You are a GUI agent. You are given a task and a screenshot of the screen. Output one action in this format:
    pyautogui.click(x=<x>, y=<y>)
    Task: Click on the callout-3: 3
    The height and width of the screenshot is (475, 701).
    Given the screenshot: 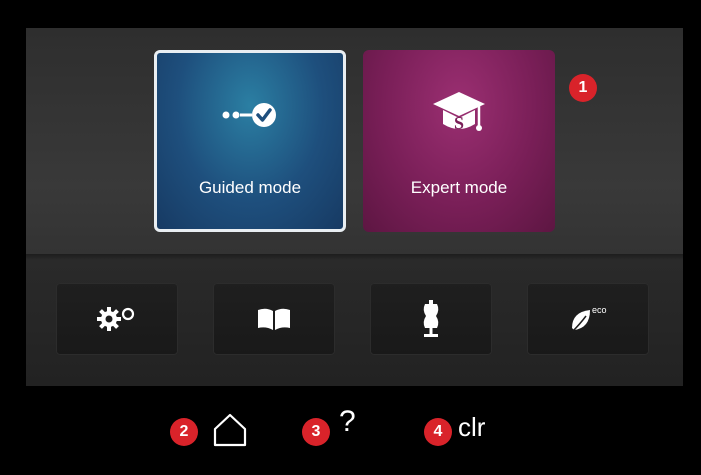 What is the action you would take?
    pyautogui.click(x=316, y=432)
    